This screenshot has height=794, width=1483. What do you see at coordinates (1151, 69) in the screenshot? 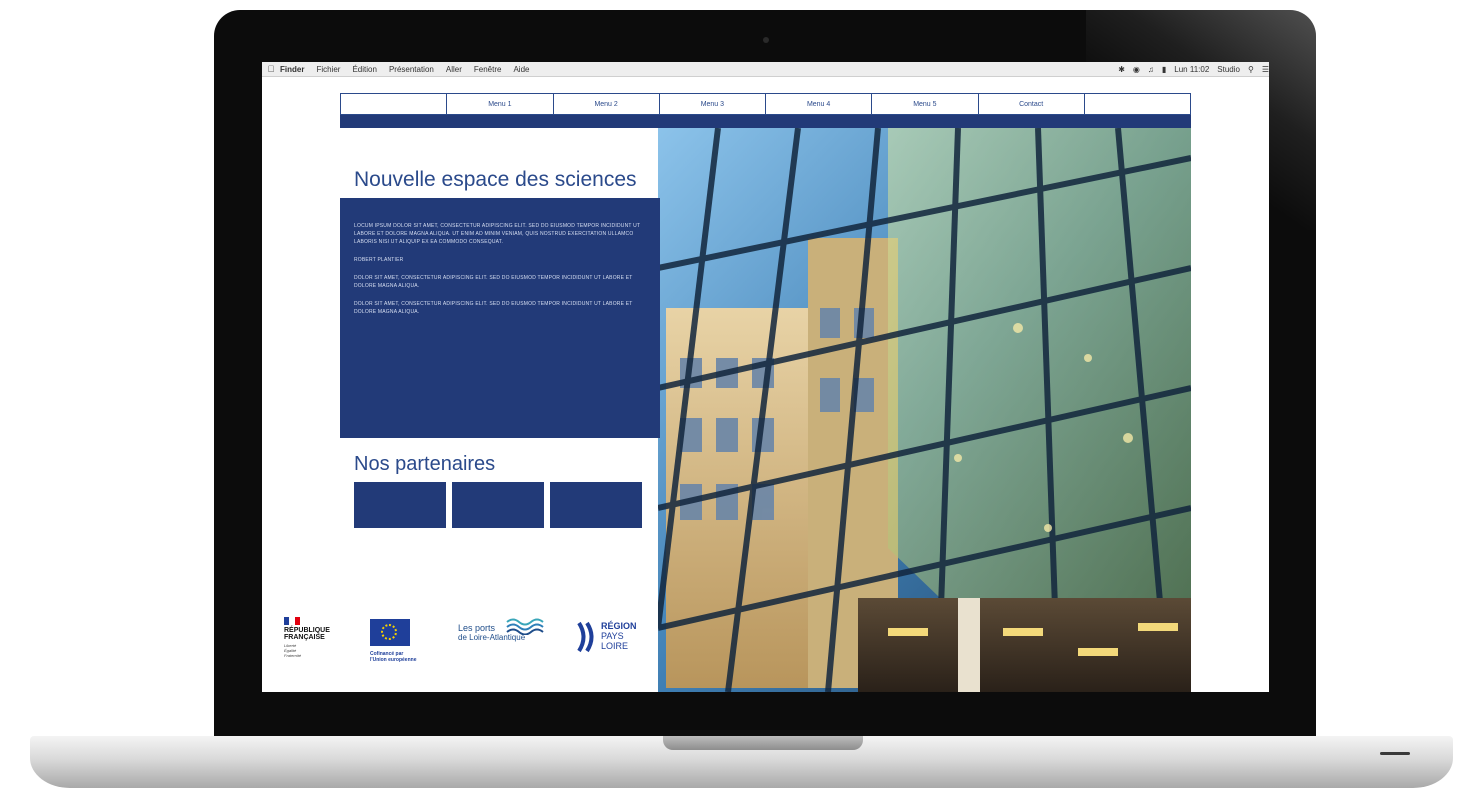
I see `volume-icon: ♫` at bounding box center [1151, 69].